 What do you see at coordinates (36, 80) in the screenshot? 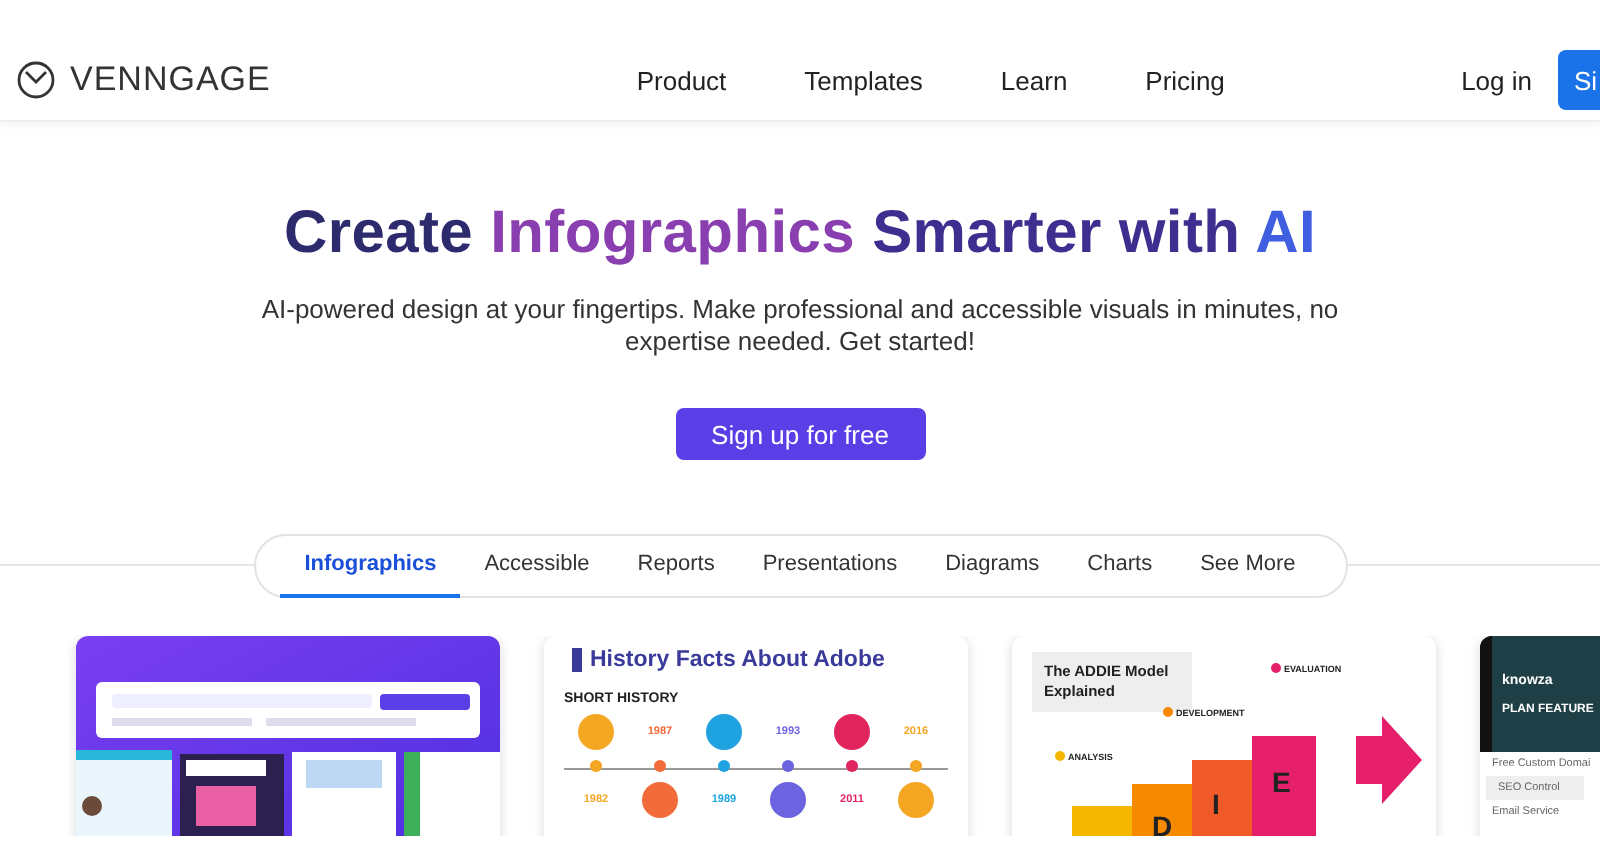
I see `logo-icon` at bounding box center [36, 80].